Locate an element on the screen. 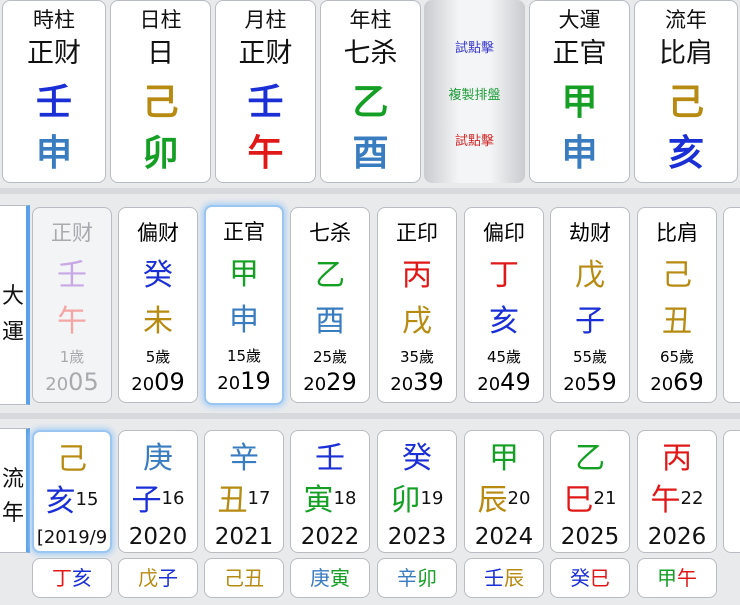  copy-chart-button: 複製排盤 is located at coordinates (474, 93).